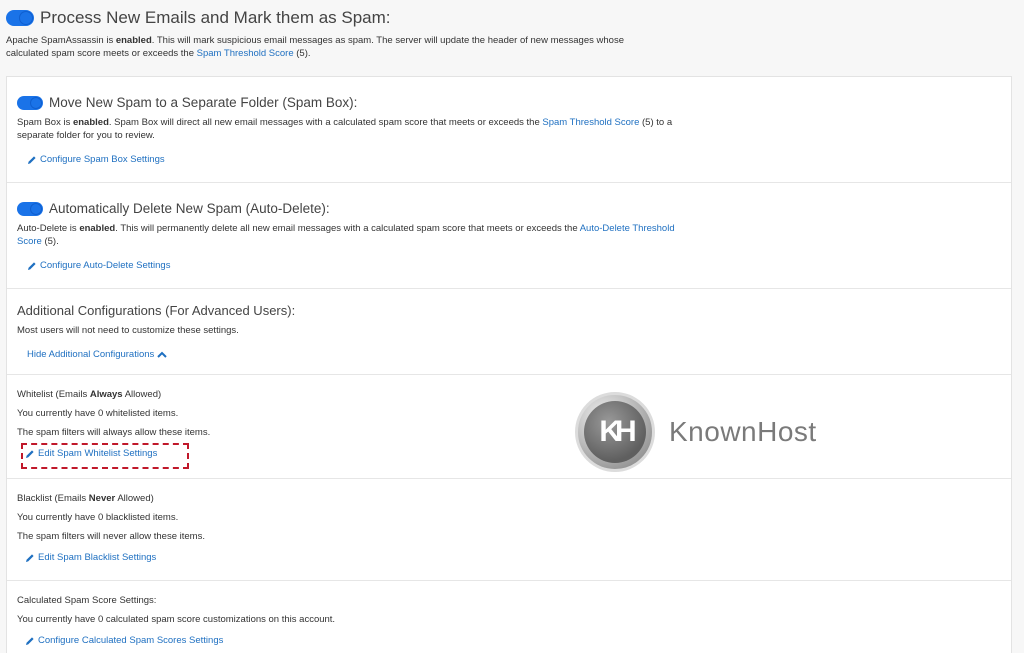  I want to click on knownhost-watermark: KH KnownHost, so click(696, 432).